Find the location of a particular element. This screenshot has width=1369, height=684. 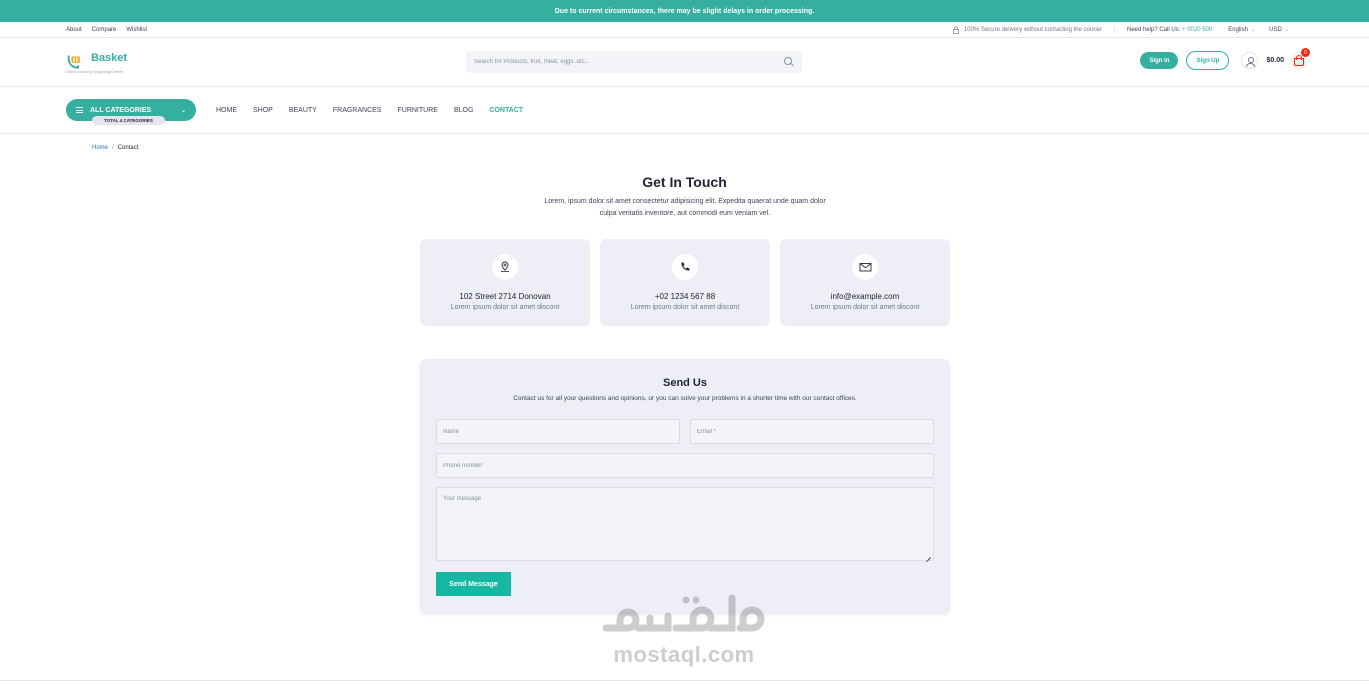

all-categories-button: ALL CATEGORIES ⌄ TOTAL 4 CATEGORIES is located at coordinates (131, 112).